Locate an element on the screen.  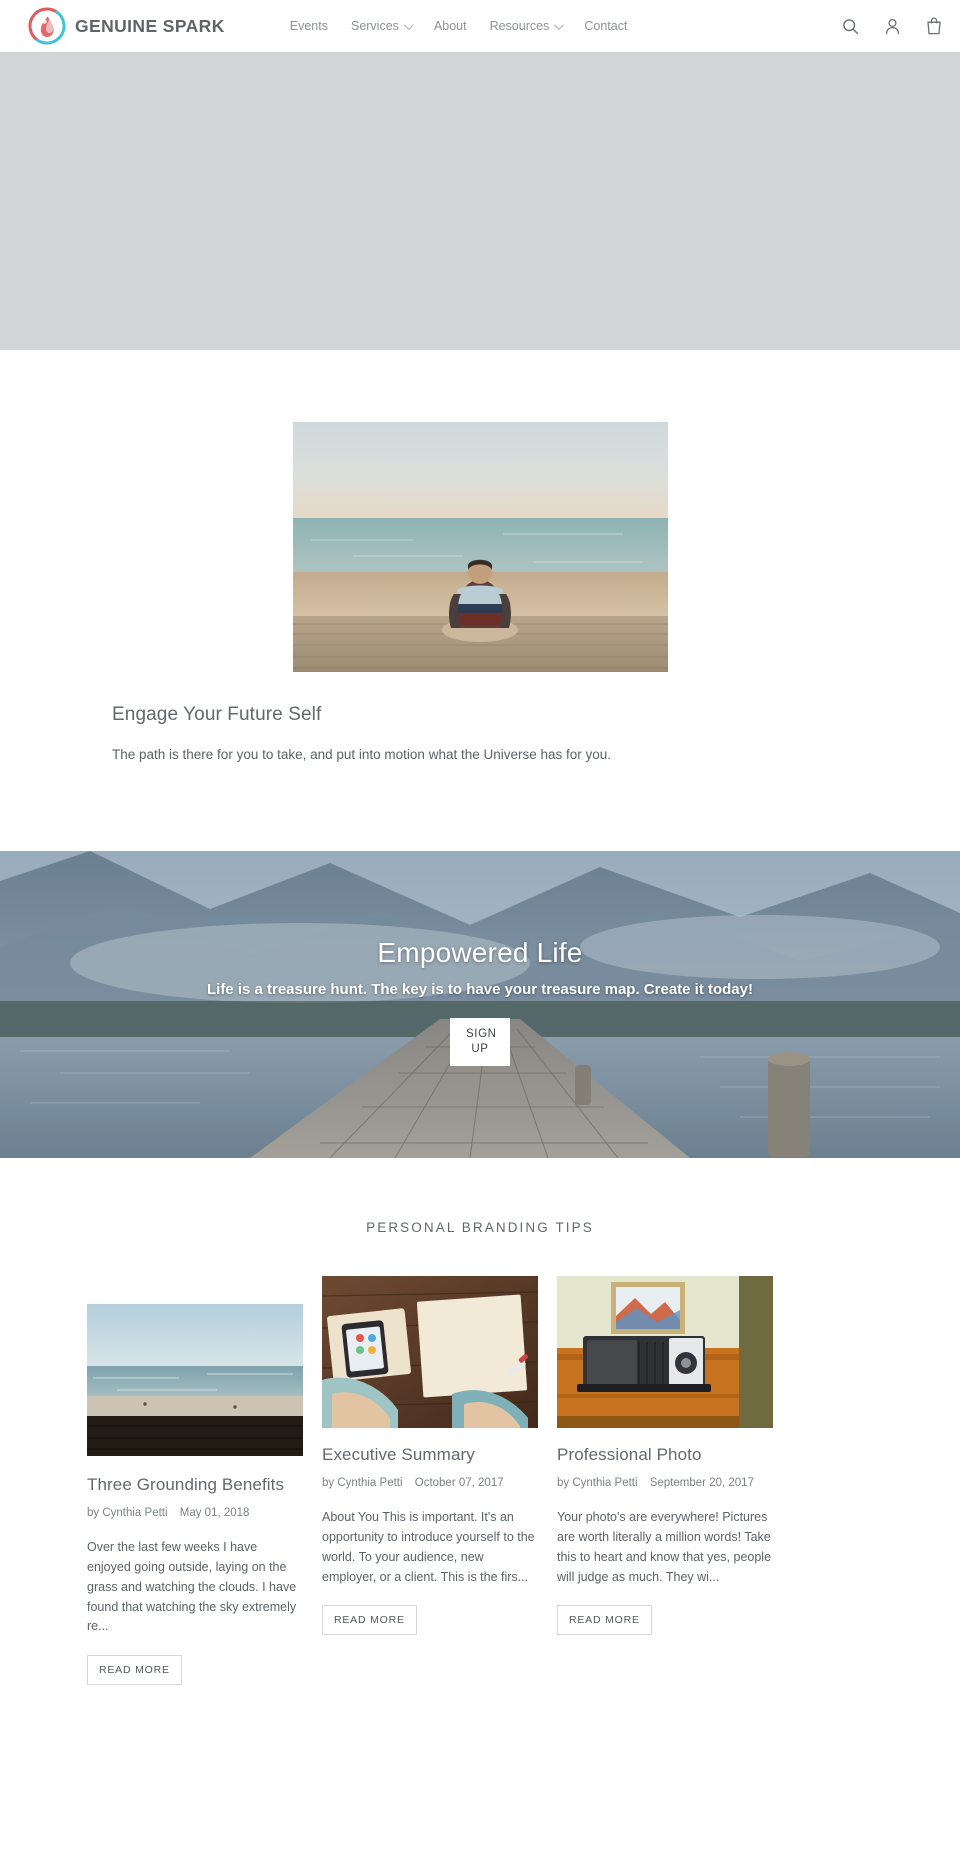
nav-item-label: Events is located at coordinates (308, 26).